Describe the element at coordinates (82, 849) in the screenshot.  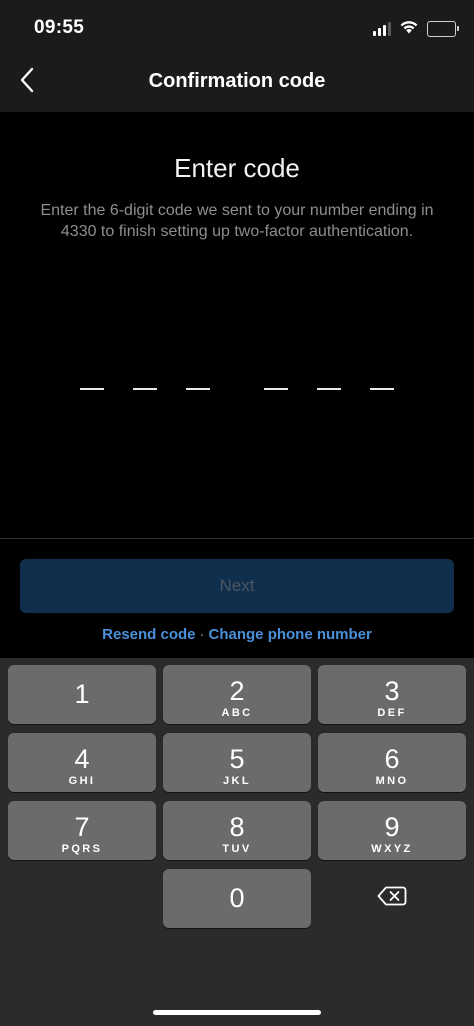
I see `key-letters: PQRS` at that location.